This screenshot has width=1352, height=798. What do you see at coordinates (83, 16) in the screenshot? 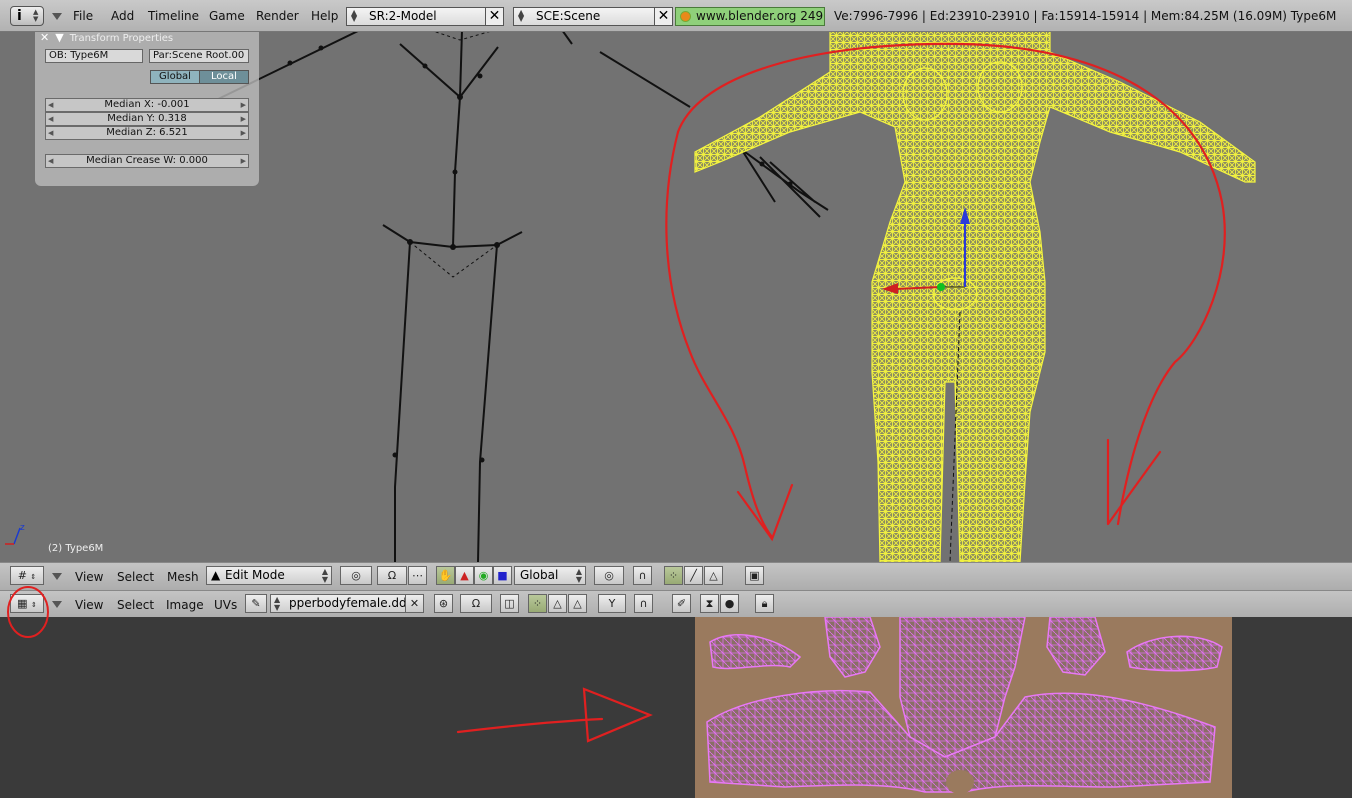
I see `menu-file: File` at bounding box center [83, 16].